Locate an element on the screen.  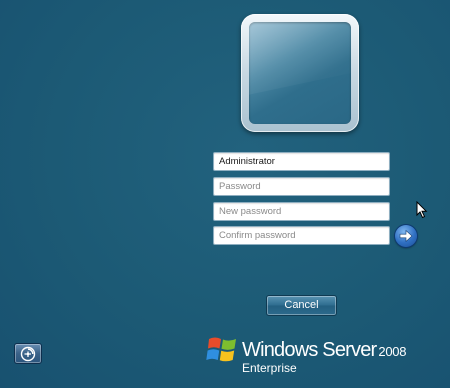
ease-of-access-icon is located at coordinates (28, 354).